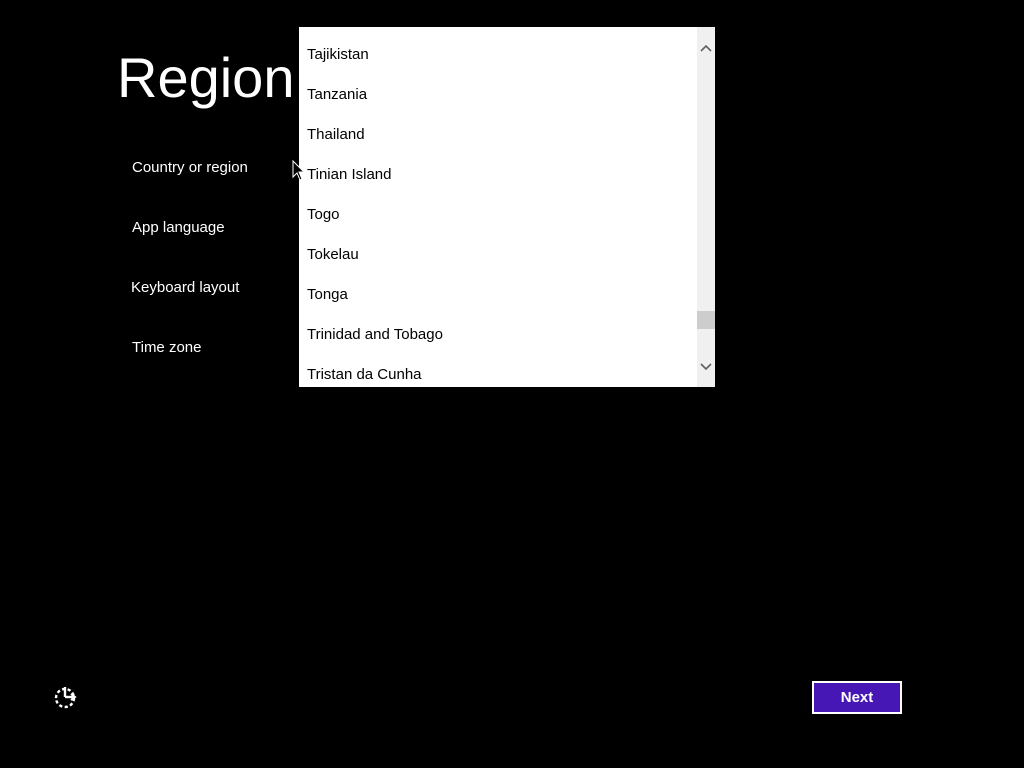 Image resolution: width=1024 pixels, height=768 pixels. I want to click on country-option-tokelau: Tokelau, so click(498, 255).